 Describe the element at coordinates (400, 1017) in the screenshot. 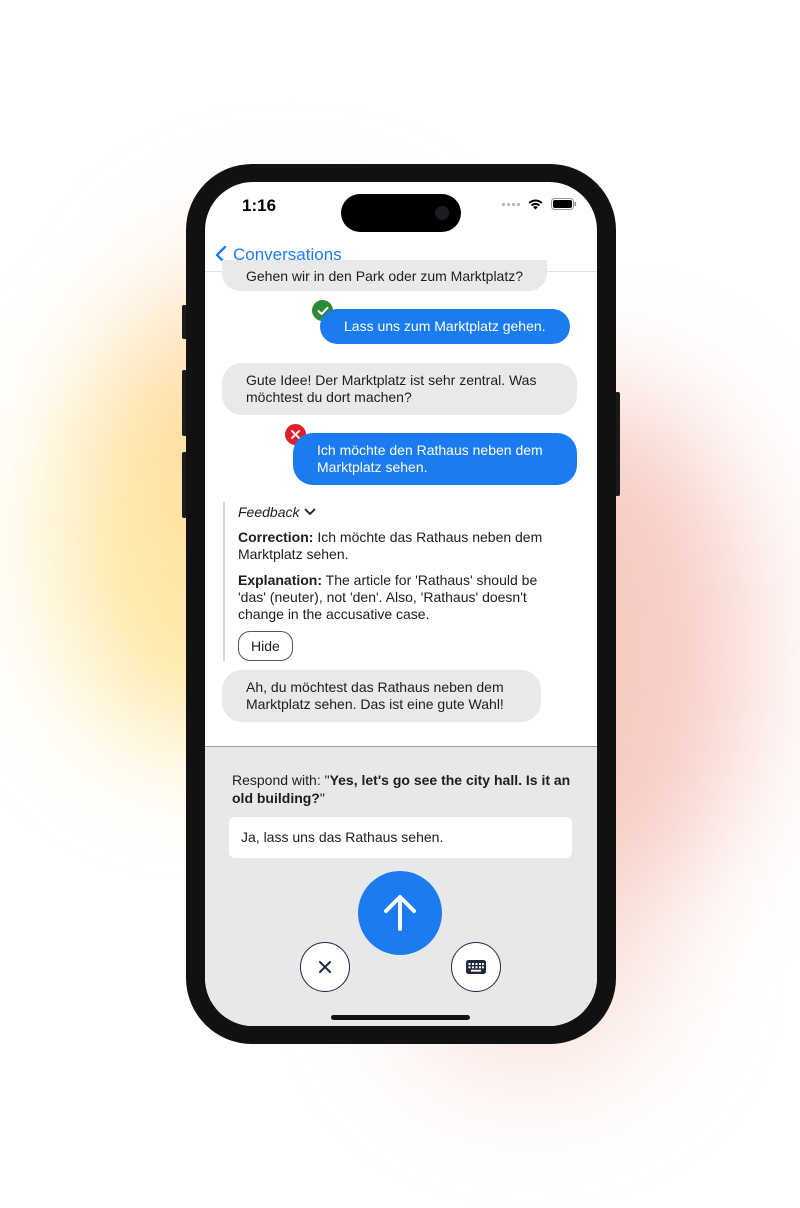

I see `home-indicator` at that location.